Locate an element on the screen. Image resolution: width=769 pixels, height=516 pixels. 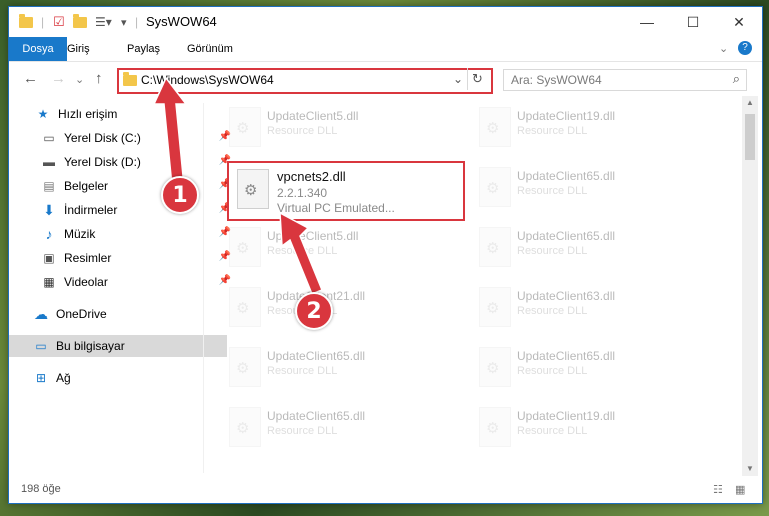
annotation-badge-2: 2 is located at coordinates (314, 311).